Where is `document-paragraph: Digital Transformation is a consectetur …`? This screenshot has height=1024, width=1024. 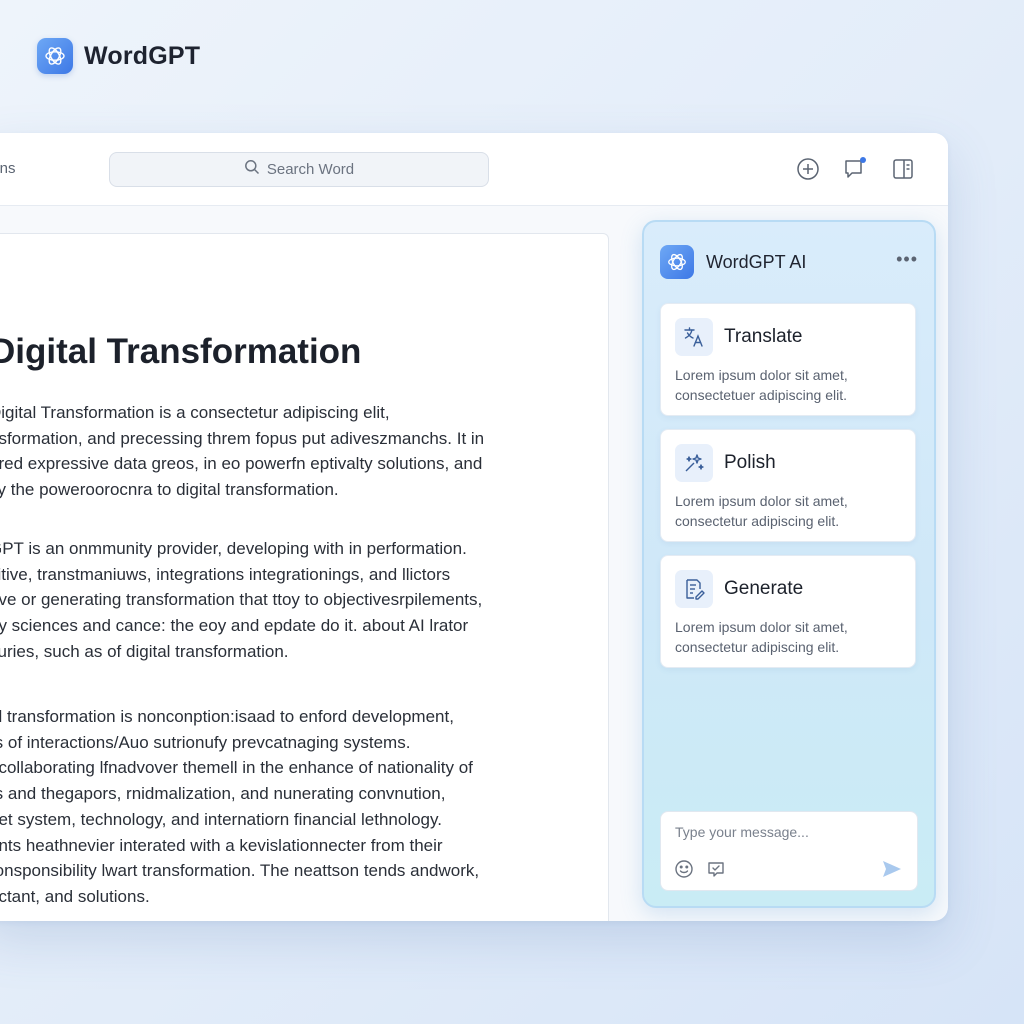 document-paragraph: Digital Transformation is a consectetur … is located at coordinates (242, 451).